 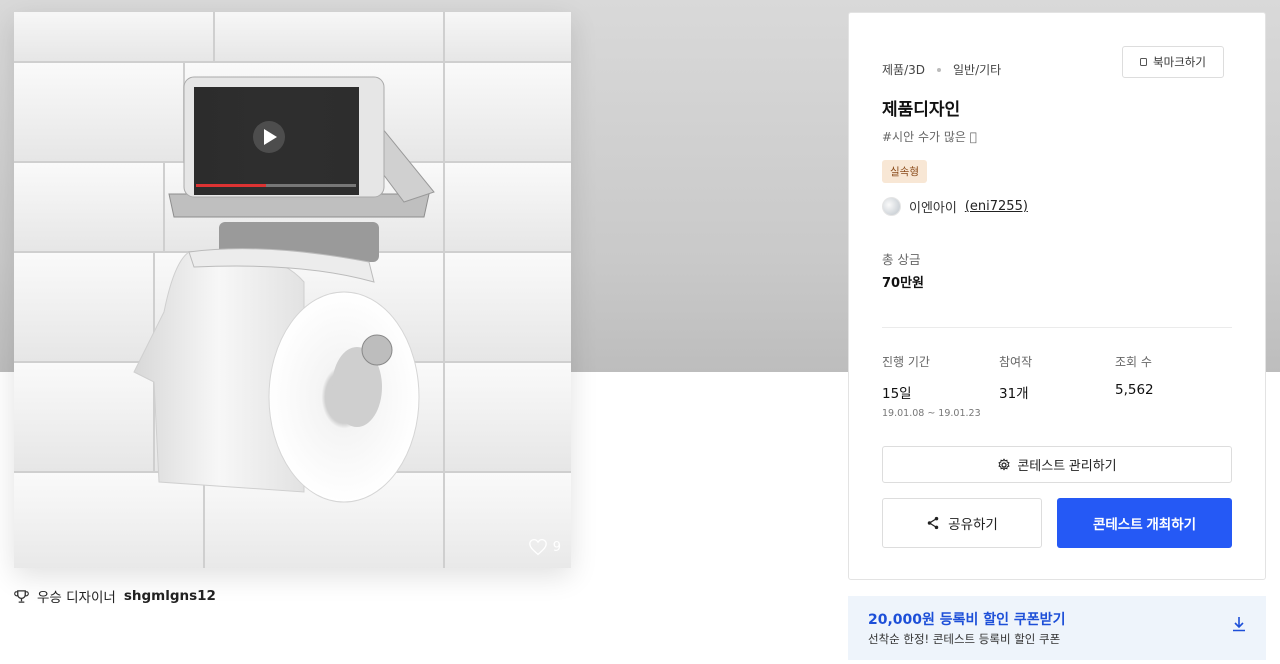 What do you see at coordinates (170, 596) in the screenshot?
I see `winner-username: shgmlgns12` at bounding box center [170, 596].